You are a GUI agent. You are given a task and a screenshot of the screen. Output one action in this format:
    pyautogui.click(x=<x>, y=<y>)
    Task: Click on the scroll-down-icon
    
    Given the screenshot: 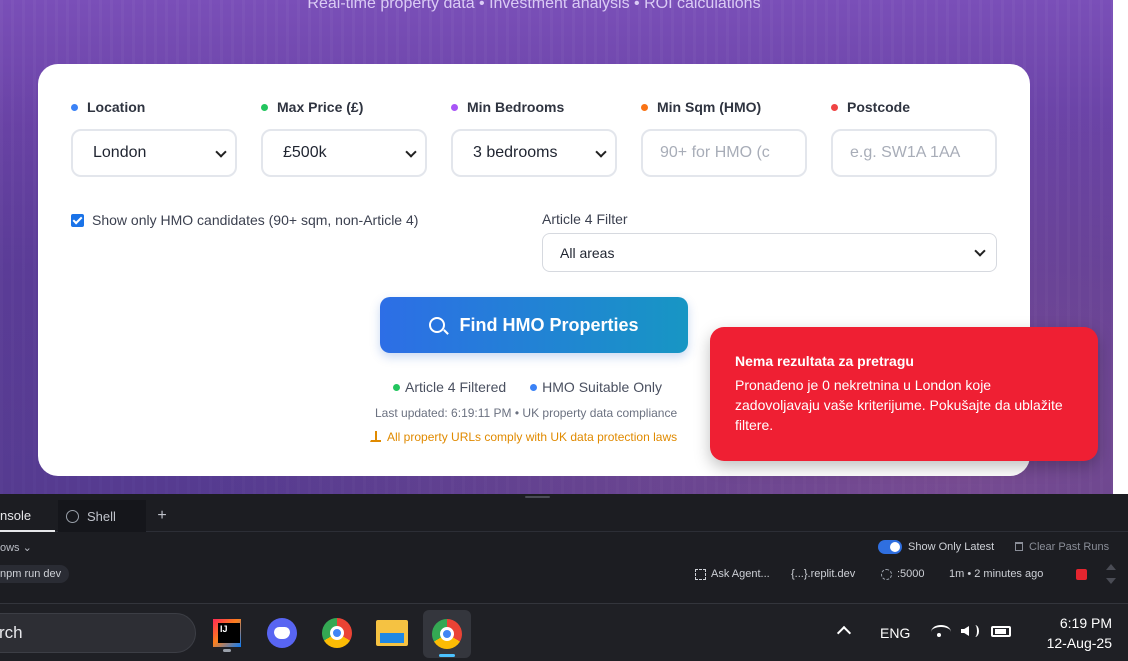 What is the action you would take?
    pyautogui.click(x=1111, y=581)
    